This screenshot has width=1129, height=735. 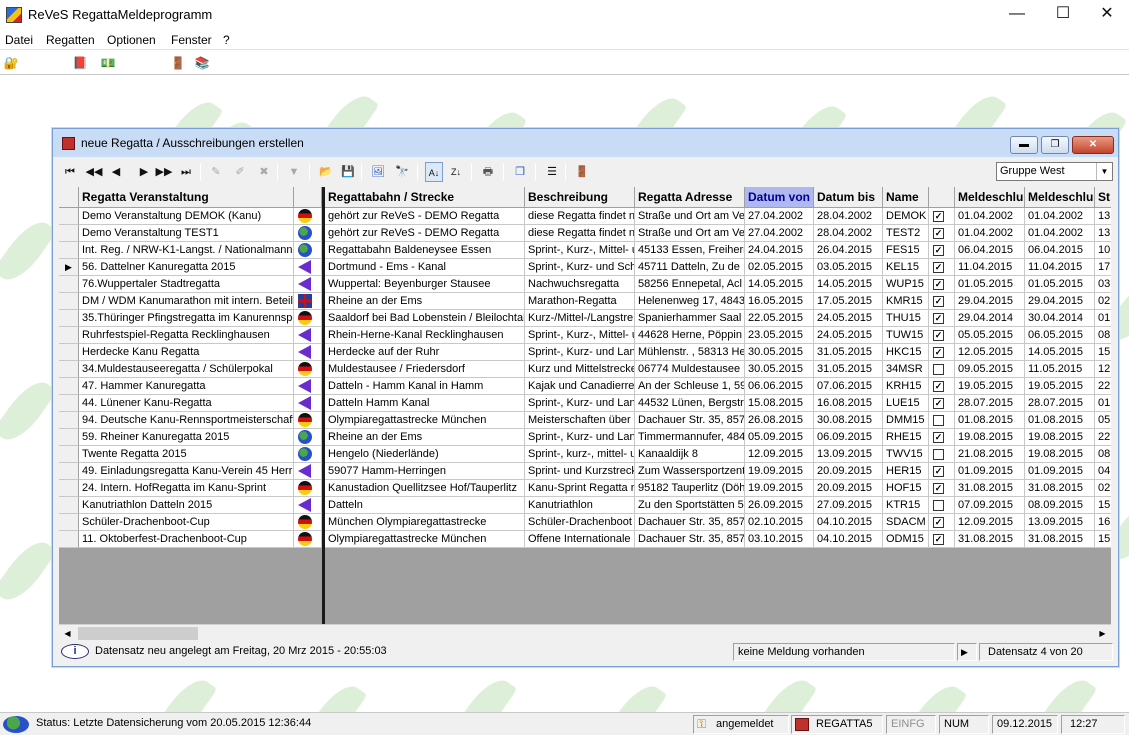 What do you see at coordinates (990, 505) in the screenshot?
I see `cell-meldeschluss-1: 07.09.2015` at bounding box center [990, 505].